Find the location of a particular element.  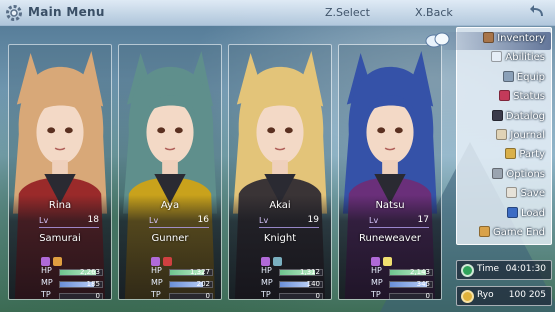

cloud-cursor-icon is located at coordinates (437, 40).